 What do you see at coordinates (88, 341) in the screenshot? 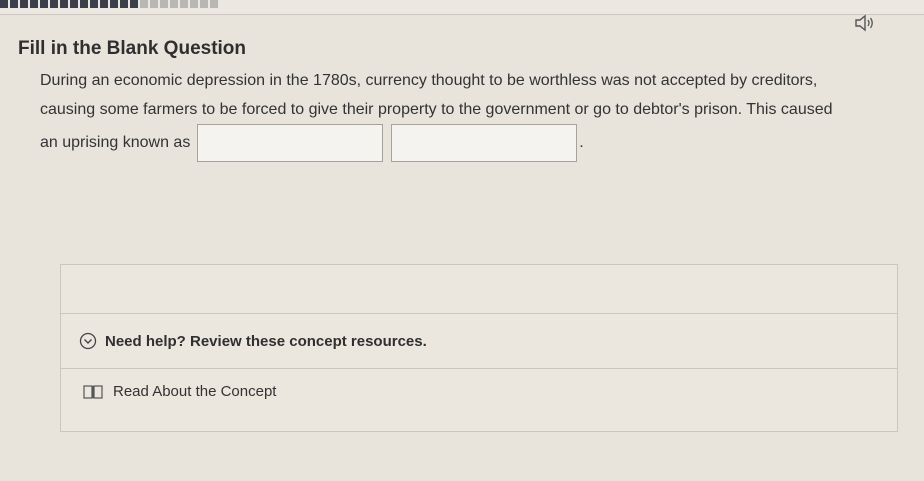
I see `chevron-circle-icon` at bounding box center [88, 341].